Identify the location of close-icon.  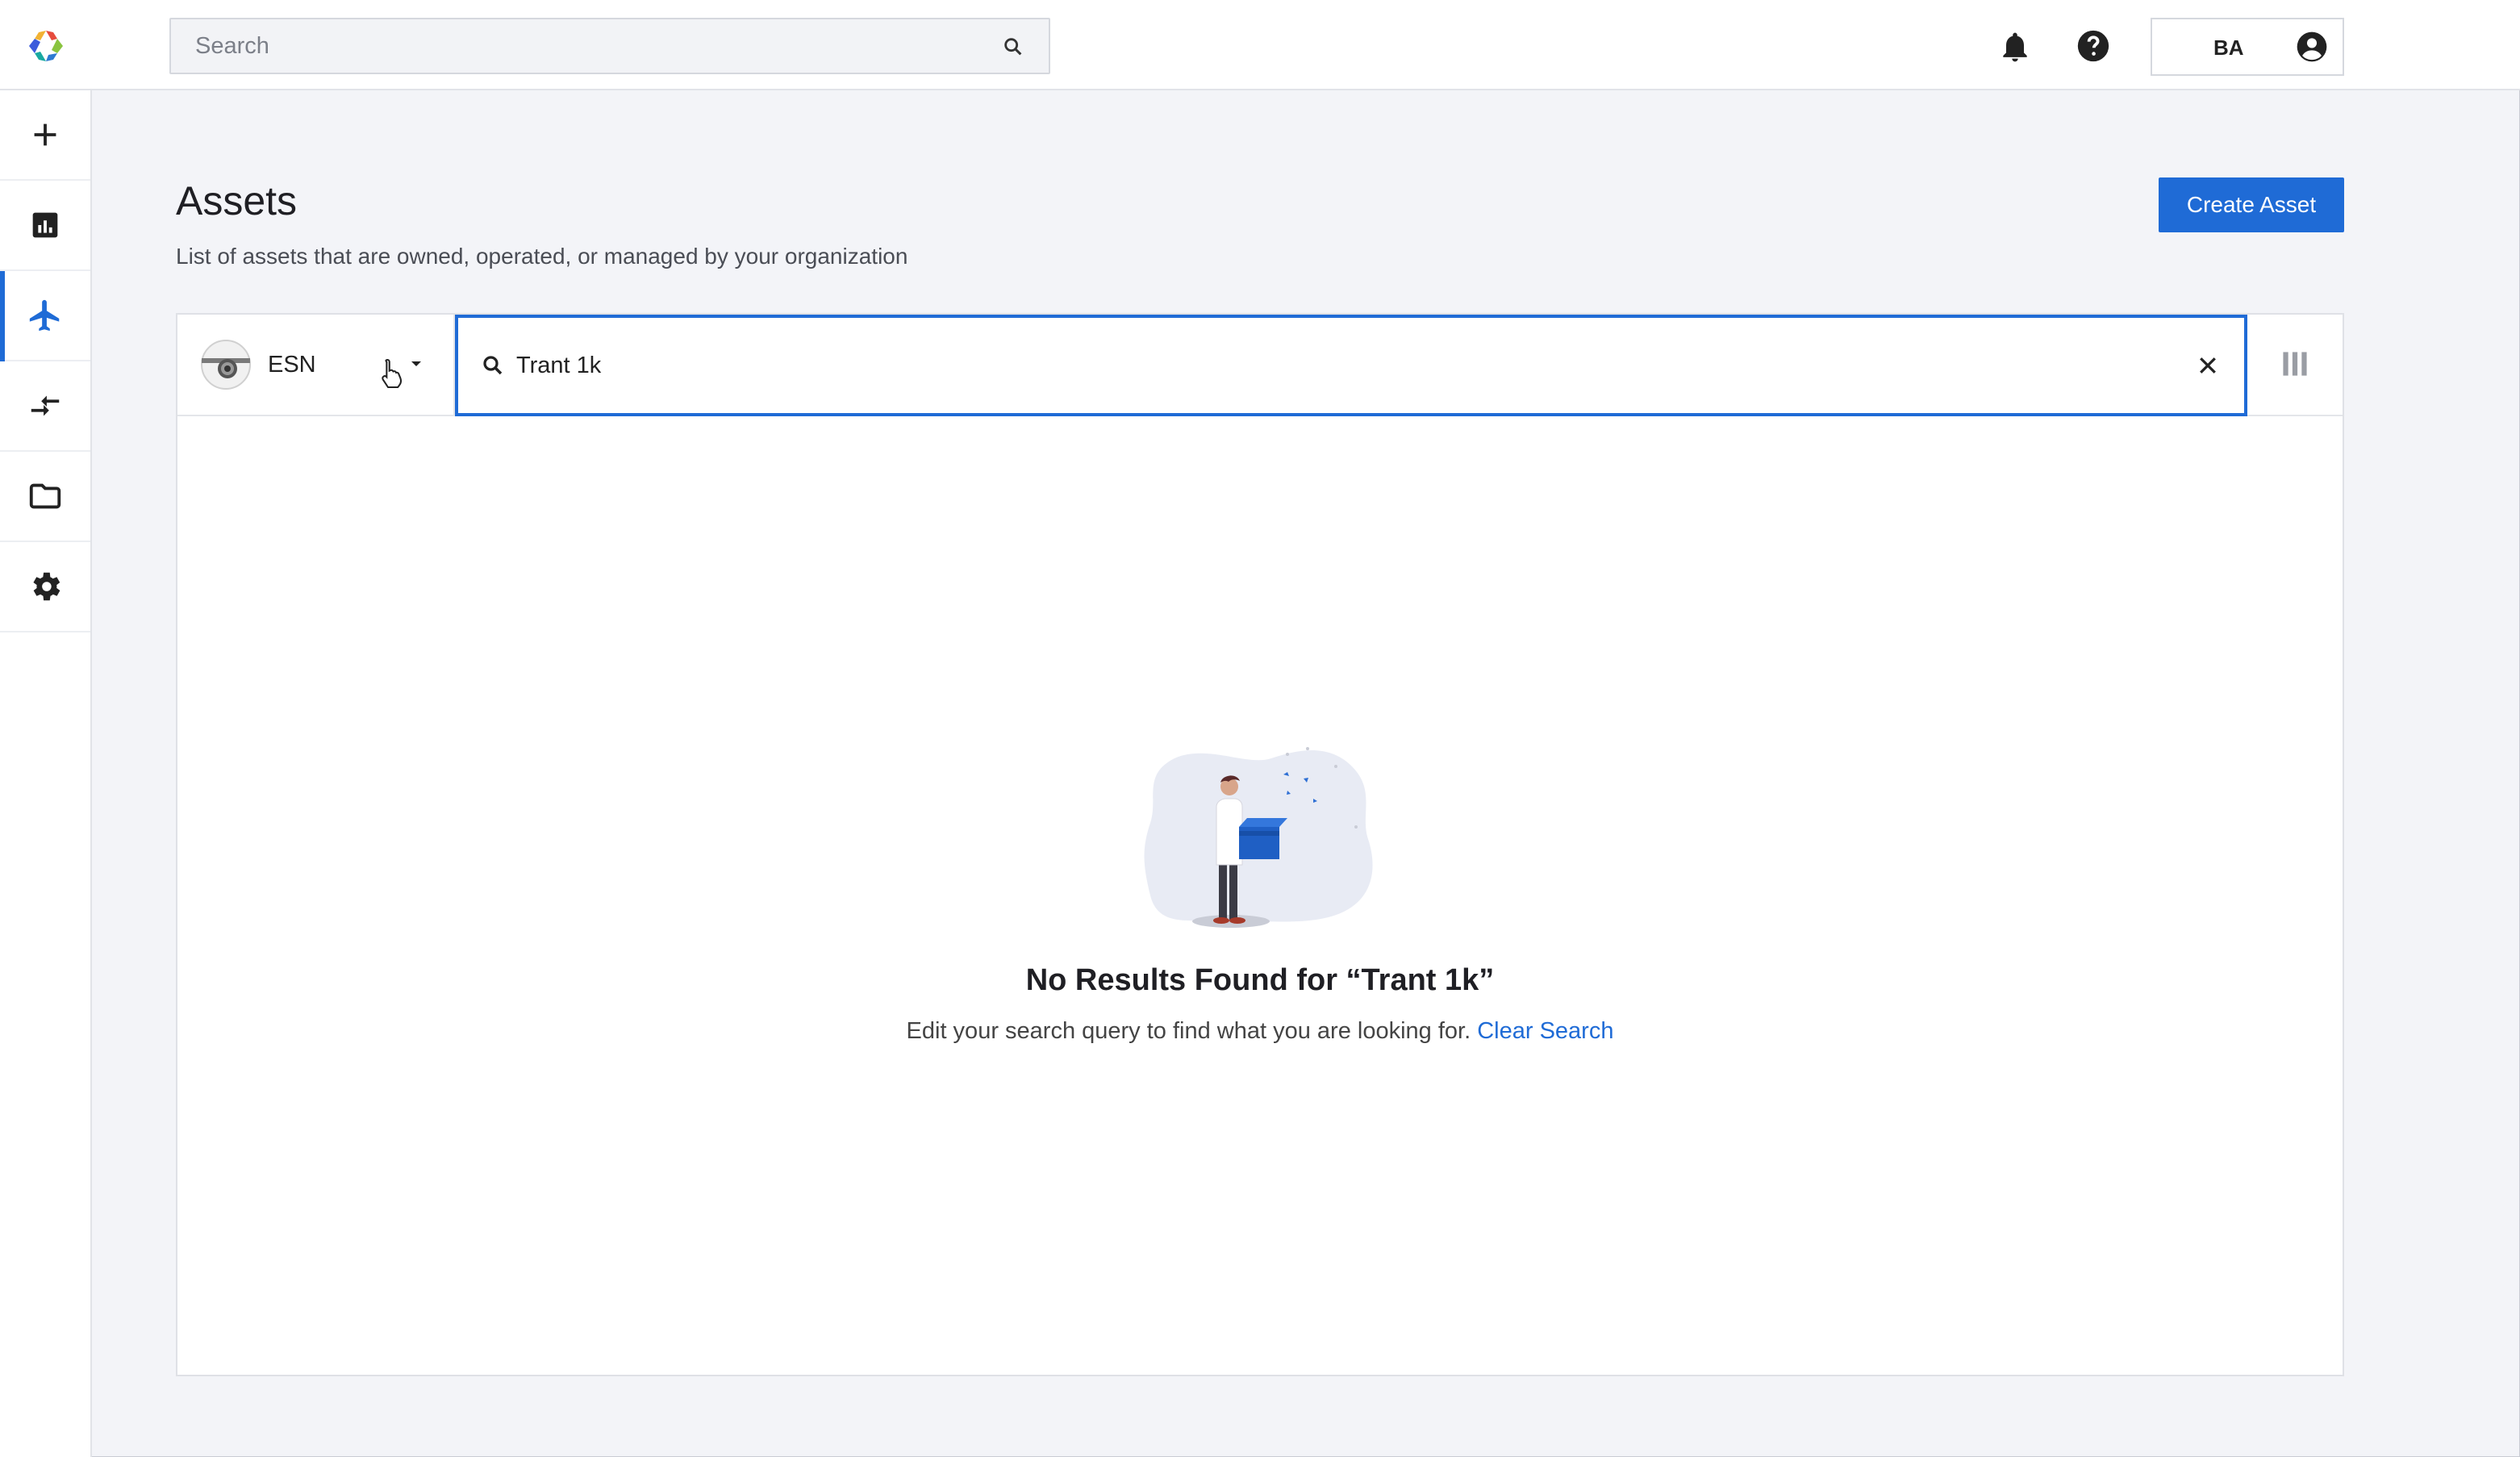
(2208, 365).